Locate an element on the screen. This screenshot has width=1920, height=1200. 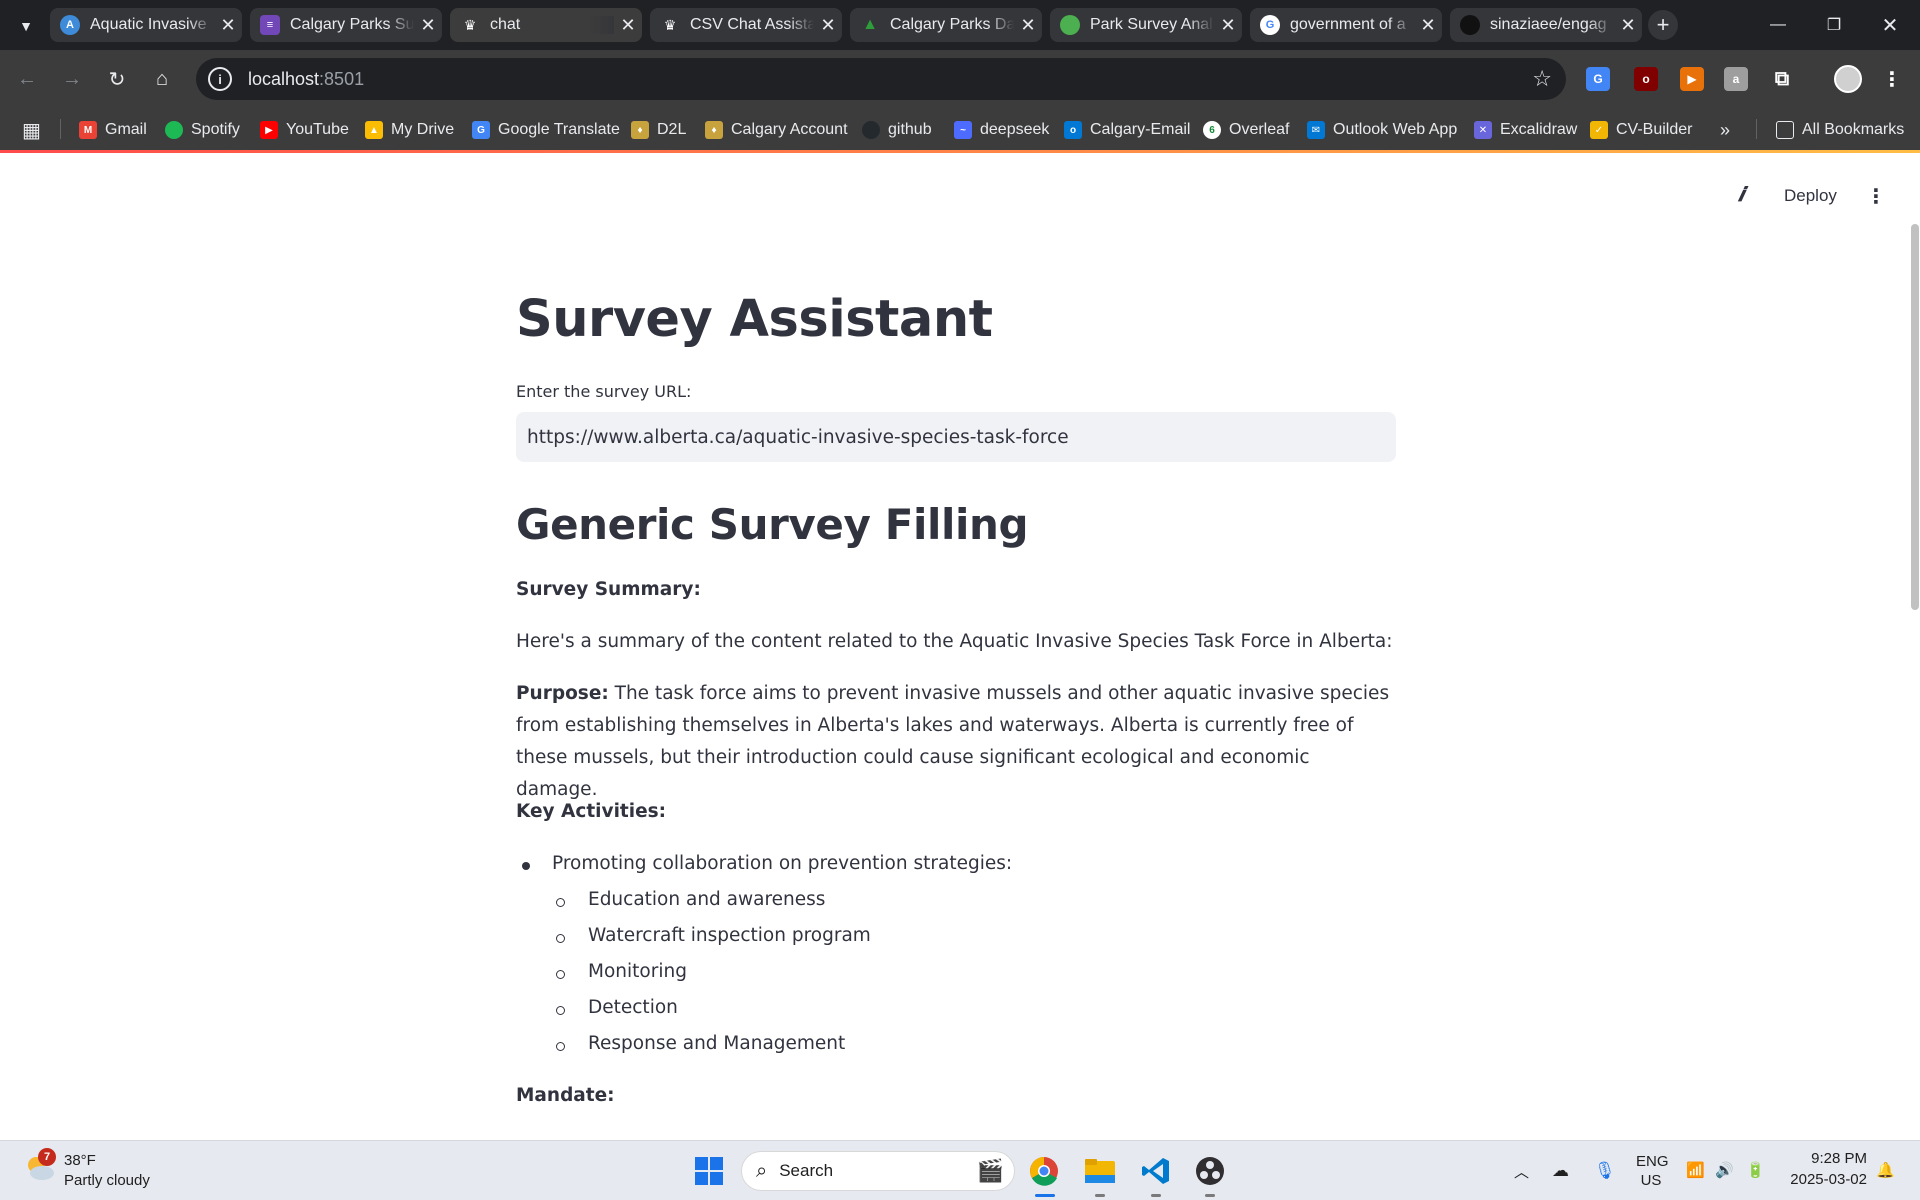
tab-calgary-parks-data: ▲ Calgary Parks Da ✕ is located at coordinates (946, 25).